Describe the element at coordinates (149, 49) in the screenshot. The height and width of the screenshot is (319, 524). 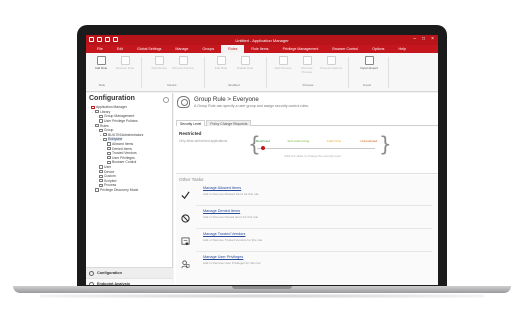
I see `menu-item-global-settings: Global Settings` at that location.